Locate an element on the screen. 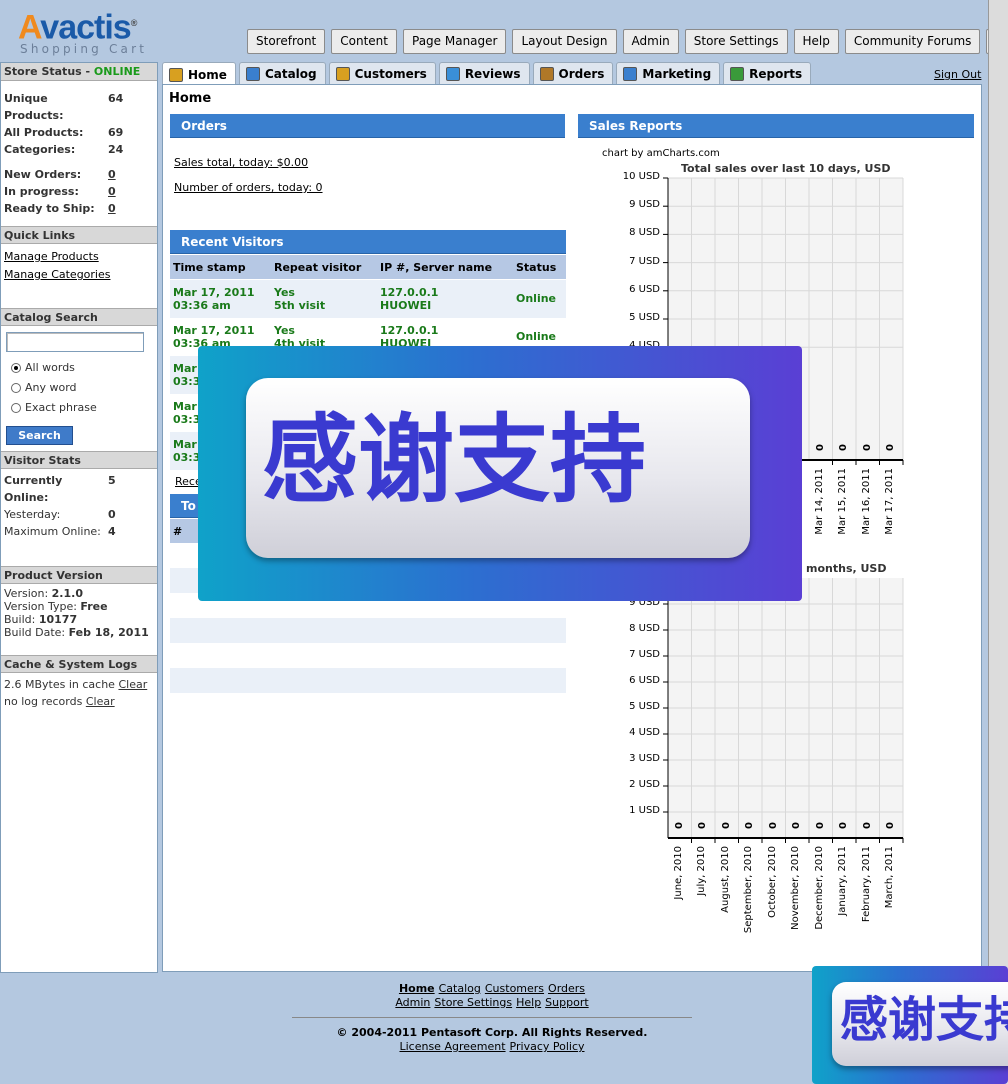  sidebar-stats-row: All Products: 69 is located at coordinates (64, 132).